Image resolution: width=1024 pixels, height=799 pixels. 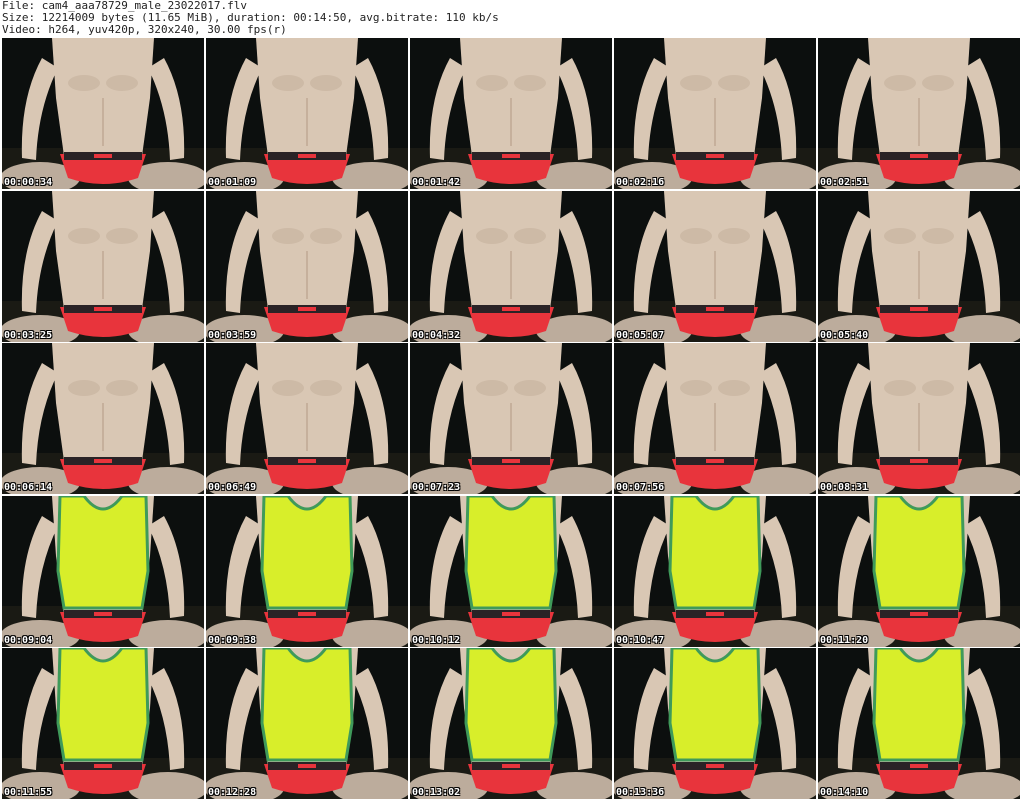 I want to click on video-thumbnail: 00:13:02, so click(x=511, y=723).